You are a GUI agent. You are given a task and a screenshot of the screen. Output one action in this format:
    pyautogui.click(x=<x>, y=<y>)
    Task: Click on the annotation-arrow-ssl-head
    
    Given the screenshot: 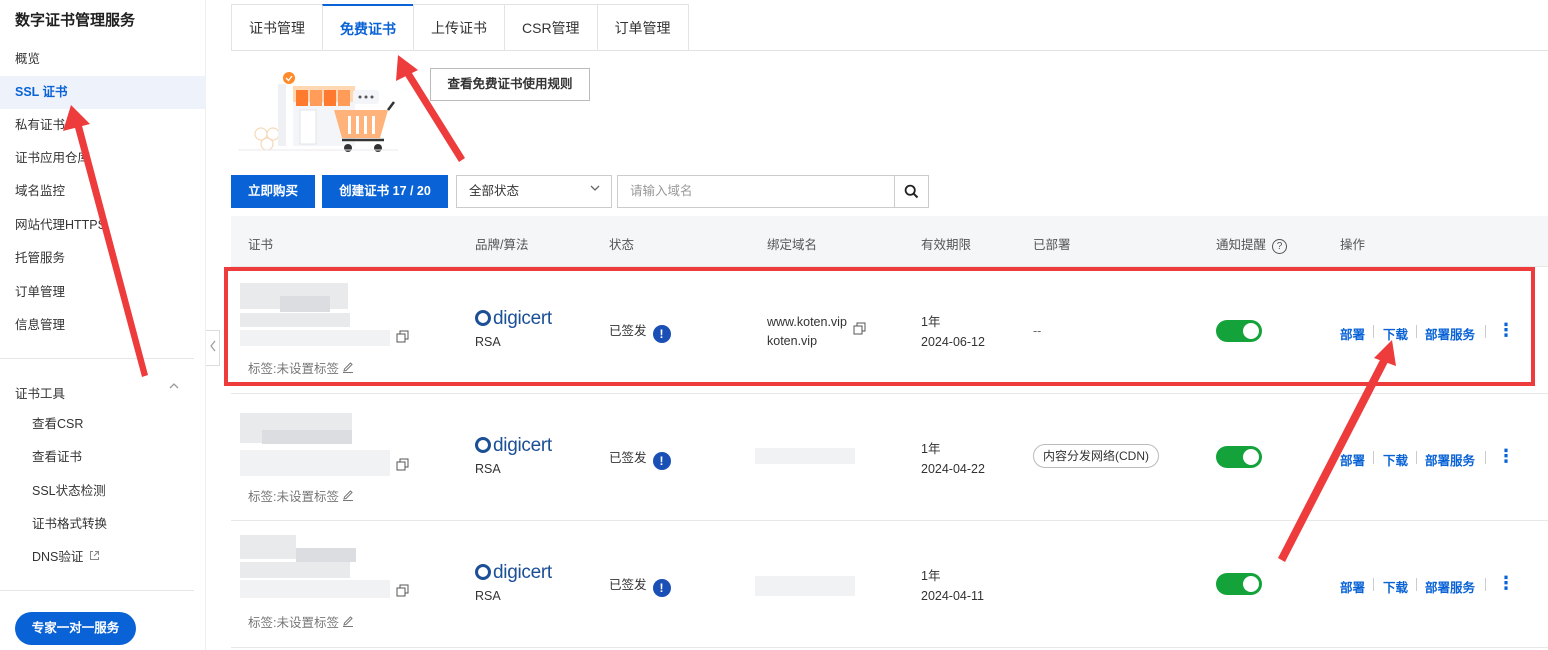 What is the action you would take?
    pyautogui.click(x=76, y=118)
    